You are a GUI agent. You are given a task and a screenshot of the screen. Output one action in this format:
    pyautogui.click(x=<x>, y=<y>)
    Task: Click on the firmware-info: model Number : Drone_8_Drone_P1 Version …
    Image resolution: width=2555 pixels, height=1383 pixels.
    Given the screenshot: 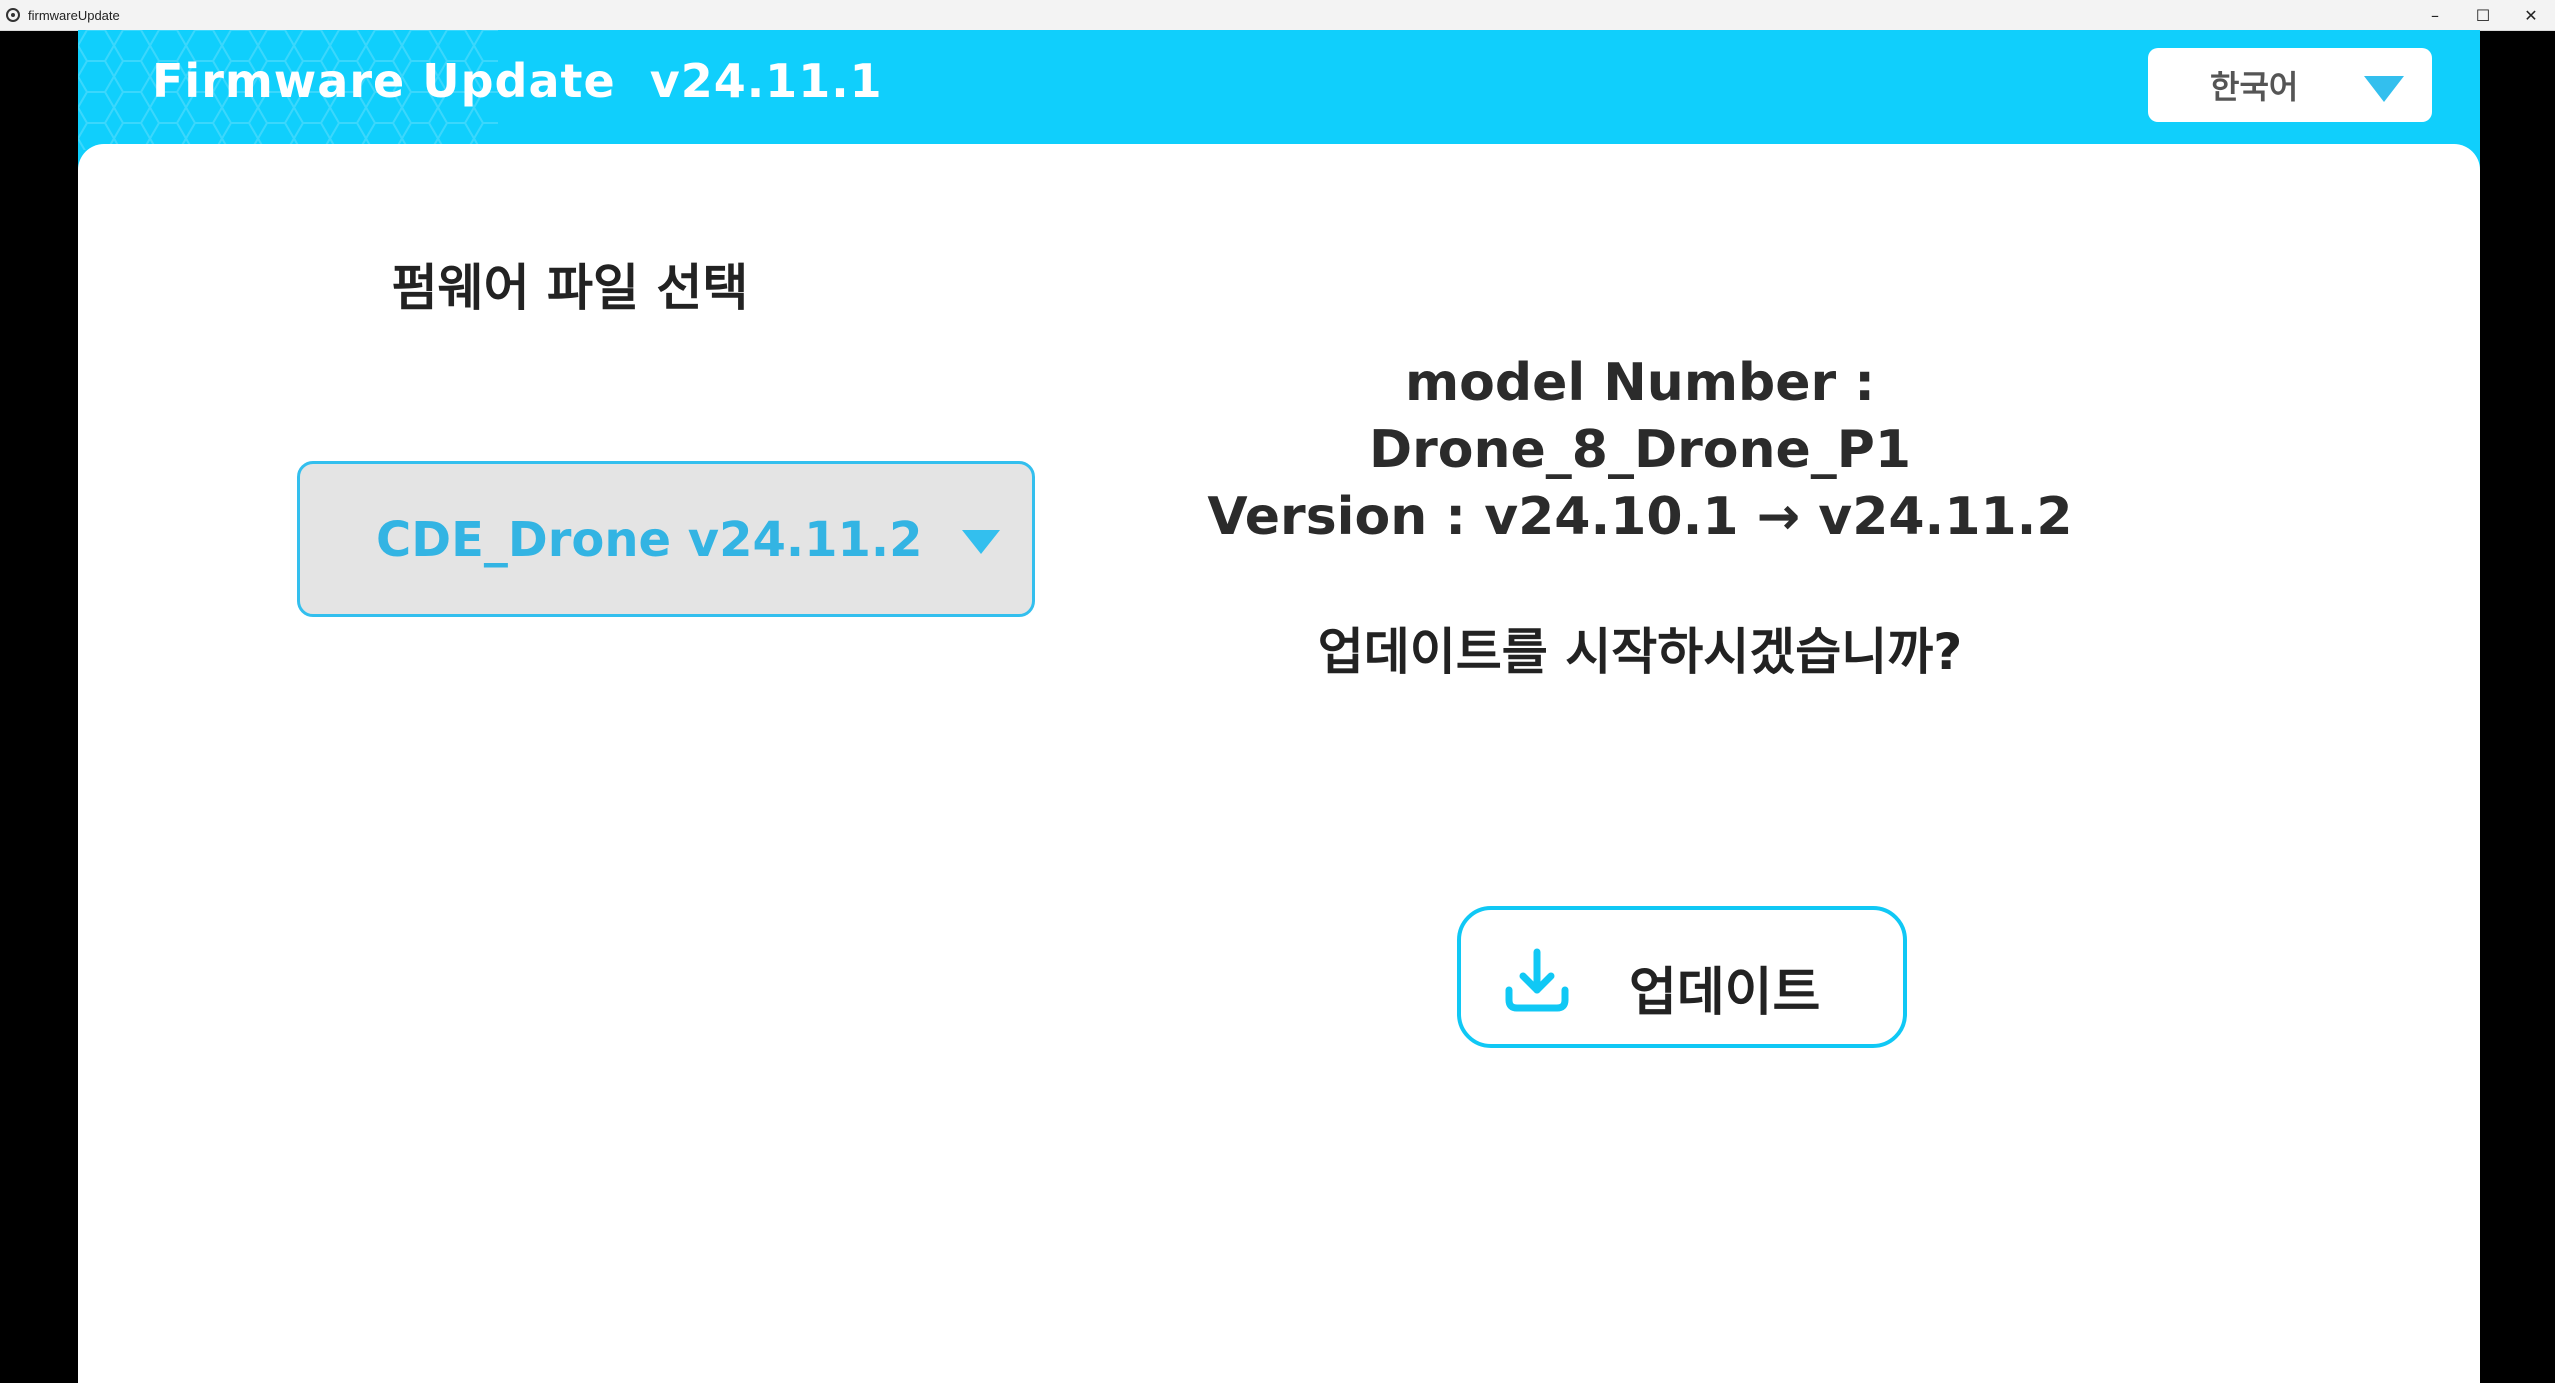 What is the action you would take?
    pyautogui.click(x=1640, y=450)
    